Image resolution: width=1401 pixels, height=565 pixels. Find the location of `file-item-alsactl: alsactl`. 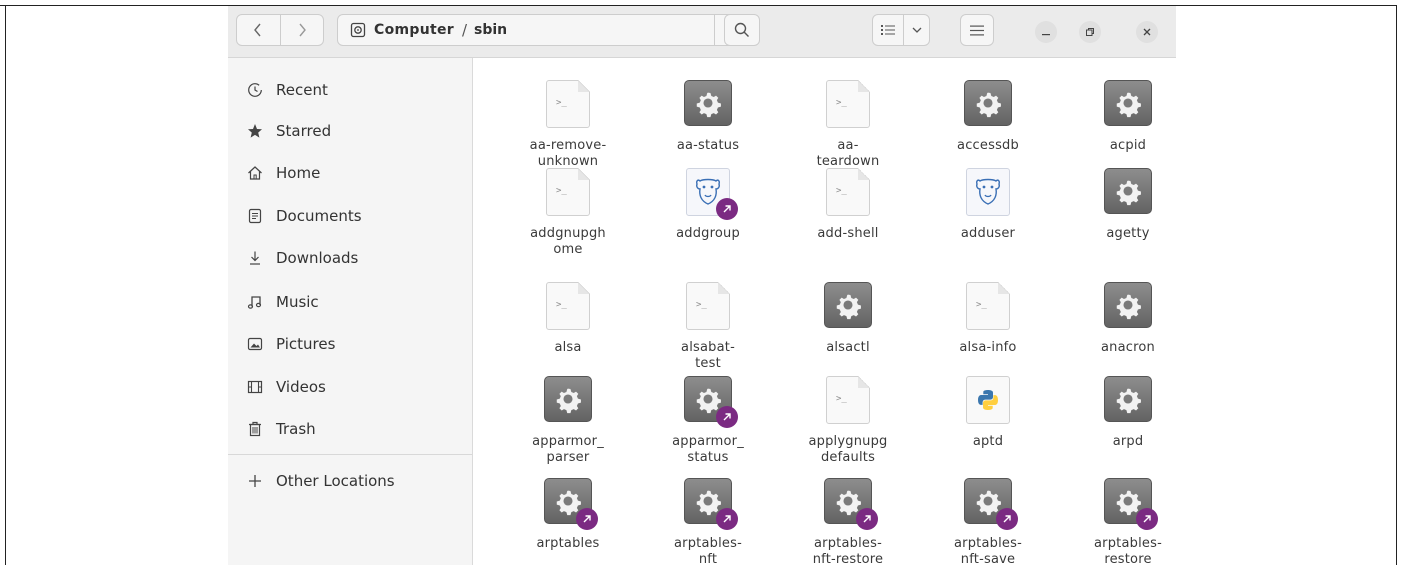

file-item-alsactl: alsactl is located at coordinates (848, 319).